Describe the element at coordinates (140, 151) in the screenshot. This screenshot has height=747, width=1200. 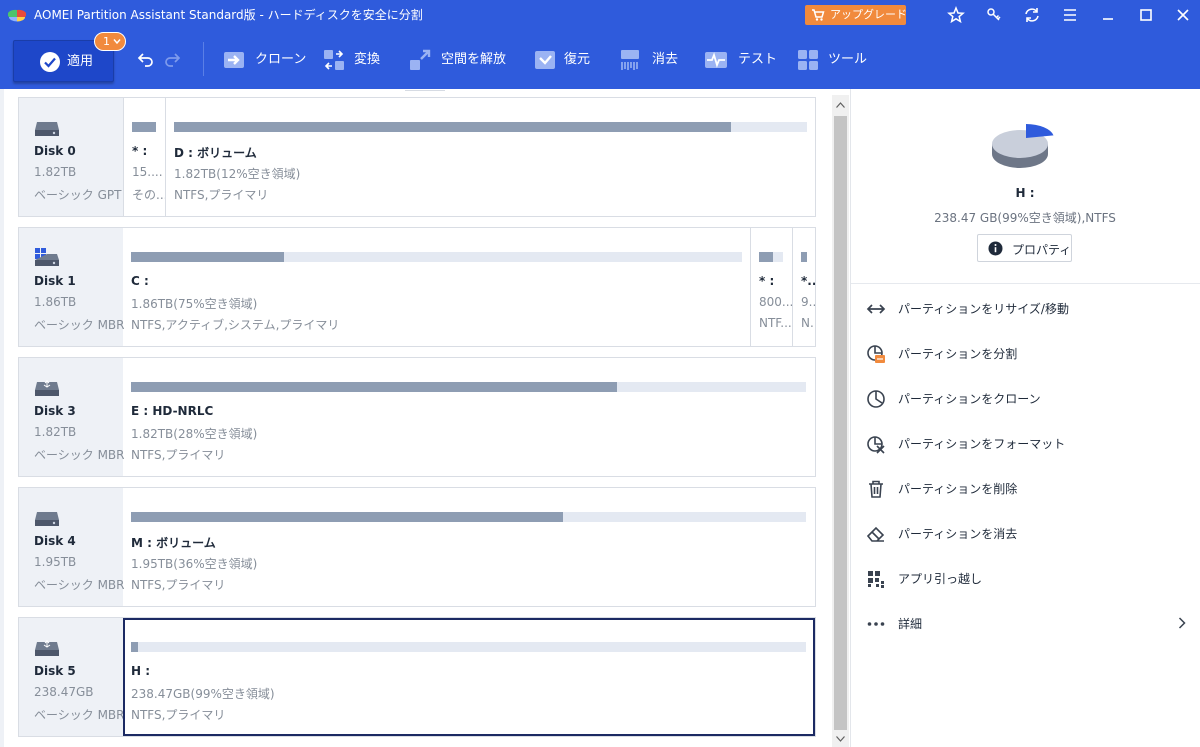
I see `partition-name: * :` at that location.